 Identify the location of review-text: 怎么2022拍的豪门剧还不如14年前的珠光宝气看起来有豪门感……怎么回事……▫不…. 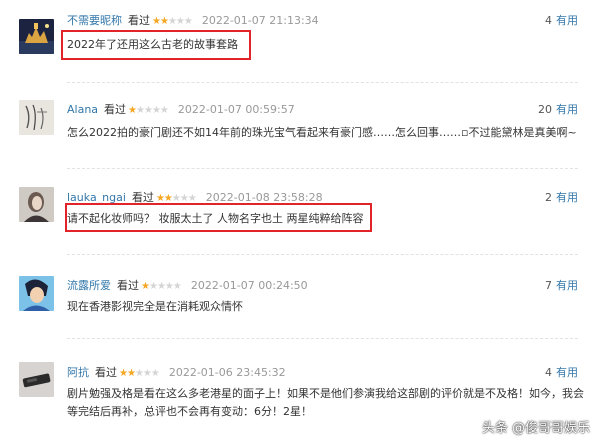
(322, 132).